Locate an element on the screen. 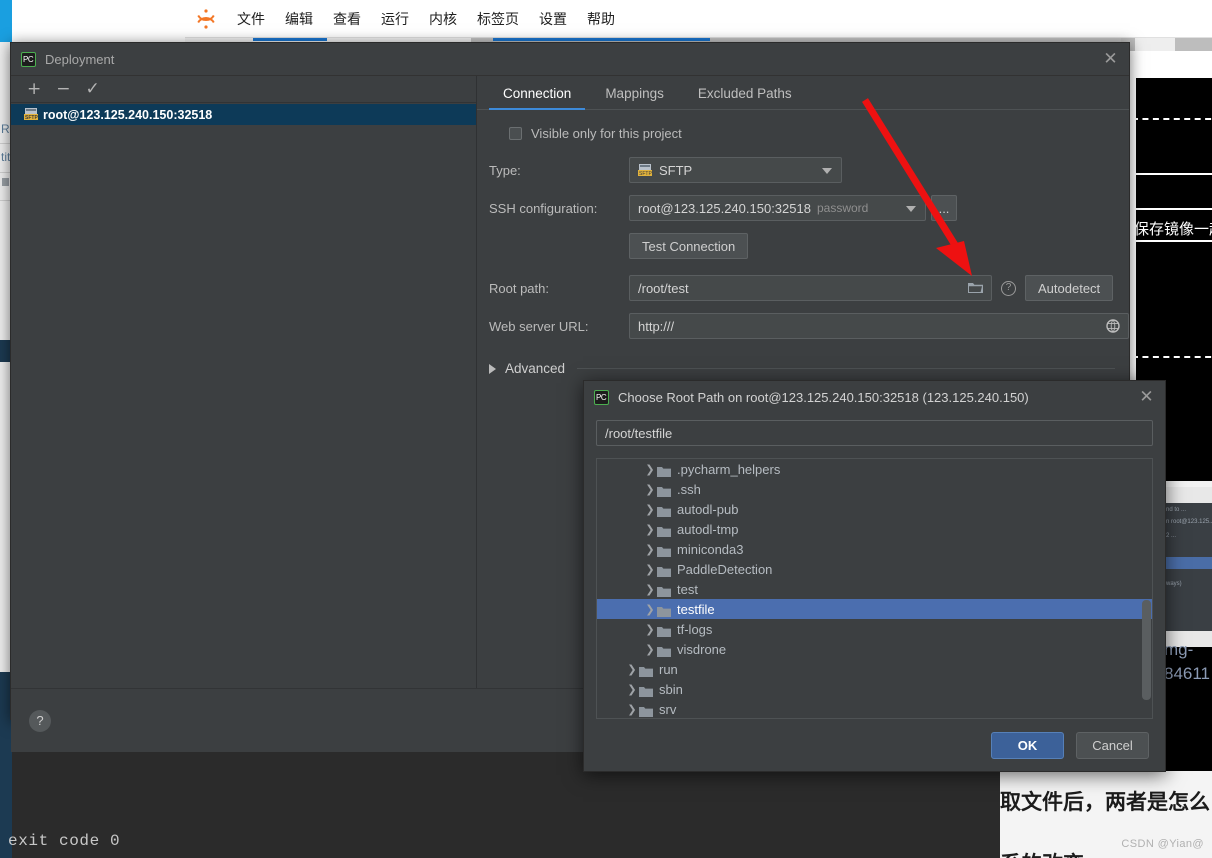 This screenshot has width=1212, height=858. server-list-item: SFTP root@123.125.240.150:32518 is located at coordinates (243, 114).